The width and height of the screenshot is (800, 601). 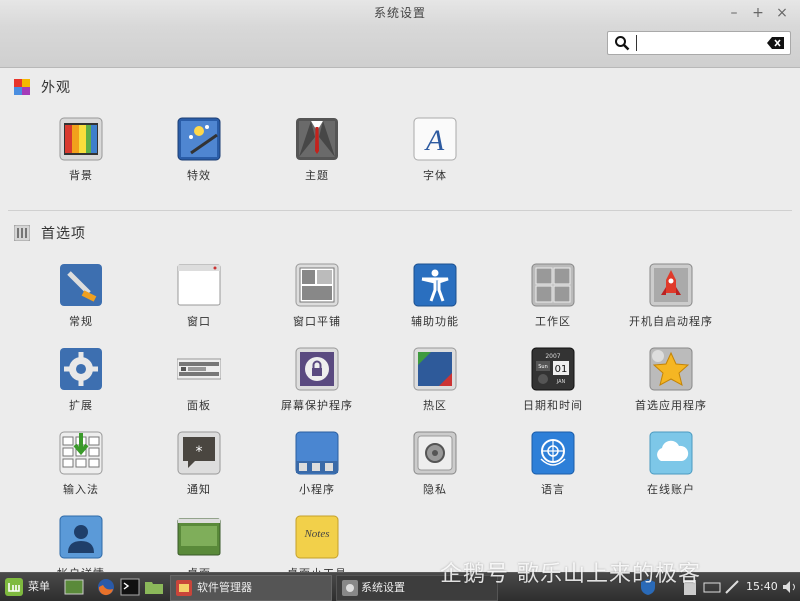 I want to click on preferred-apps-icon, so click(x=671, y=369).